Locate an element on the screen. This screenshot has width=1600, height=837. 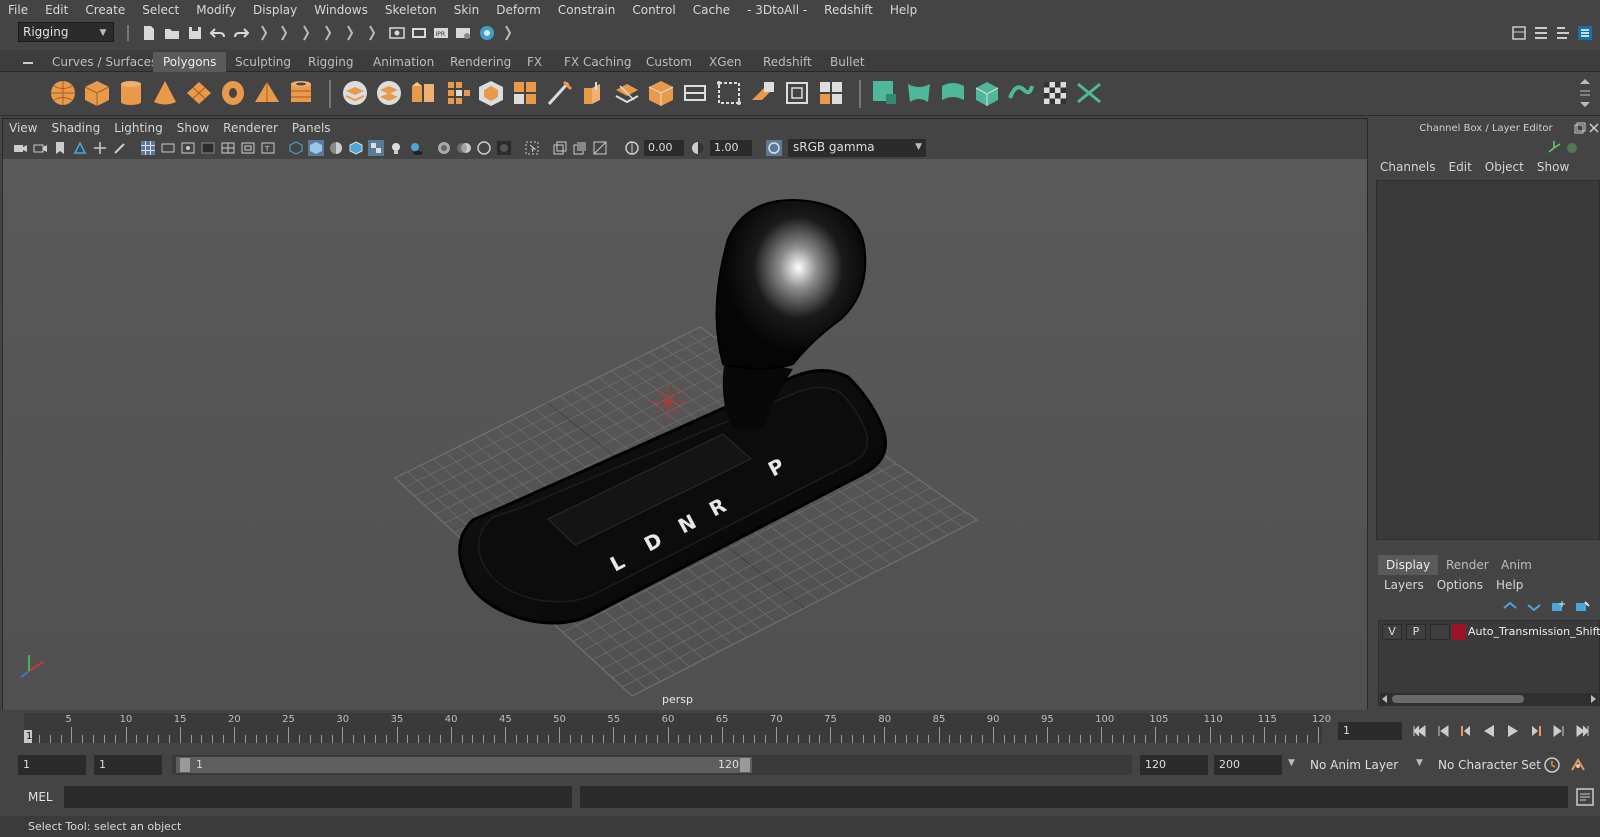
select-by-hierarchy-icon is located at coordinates (265, 33).